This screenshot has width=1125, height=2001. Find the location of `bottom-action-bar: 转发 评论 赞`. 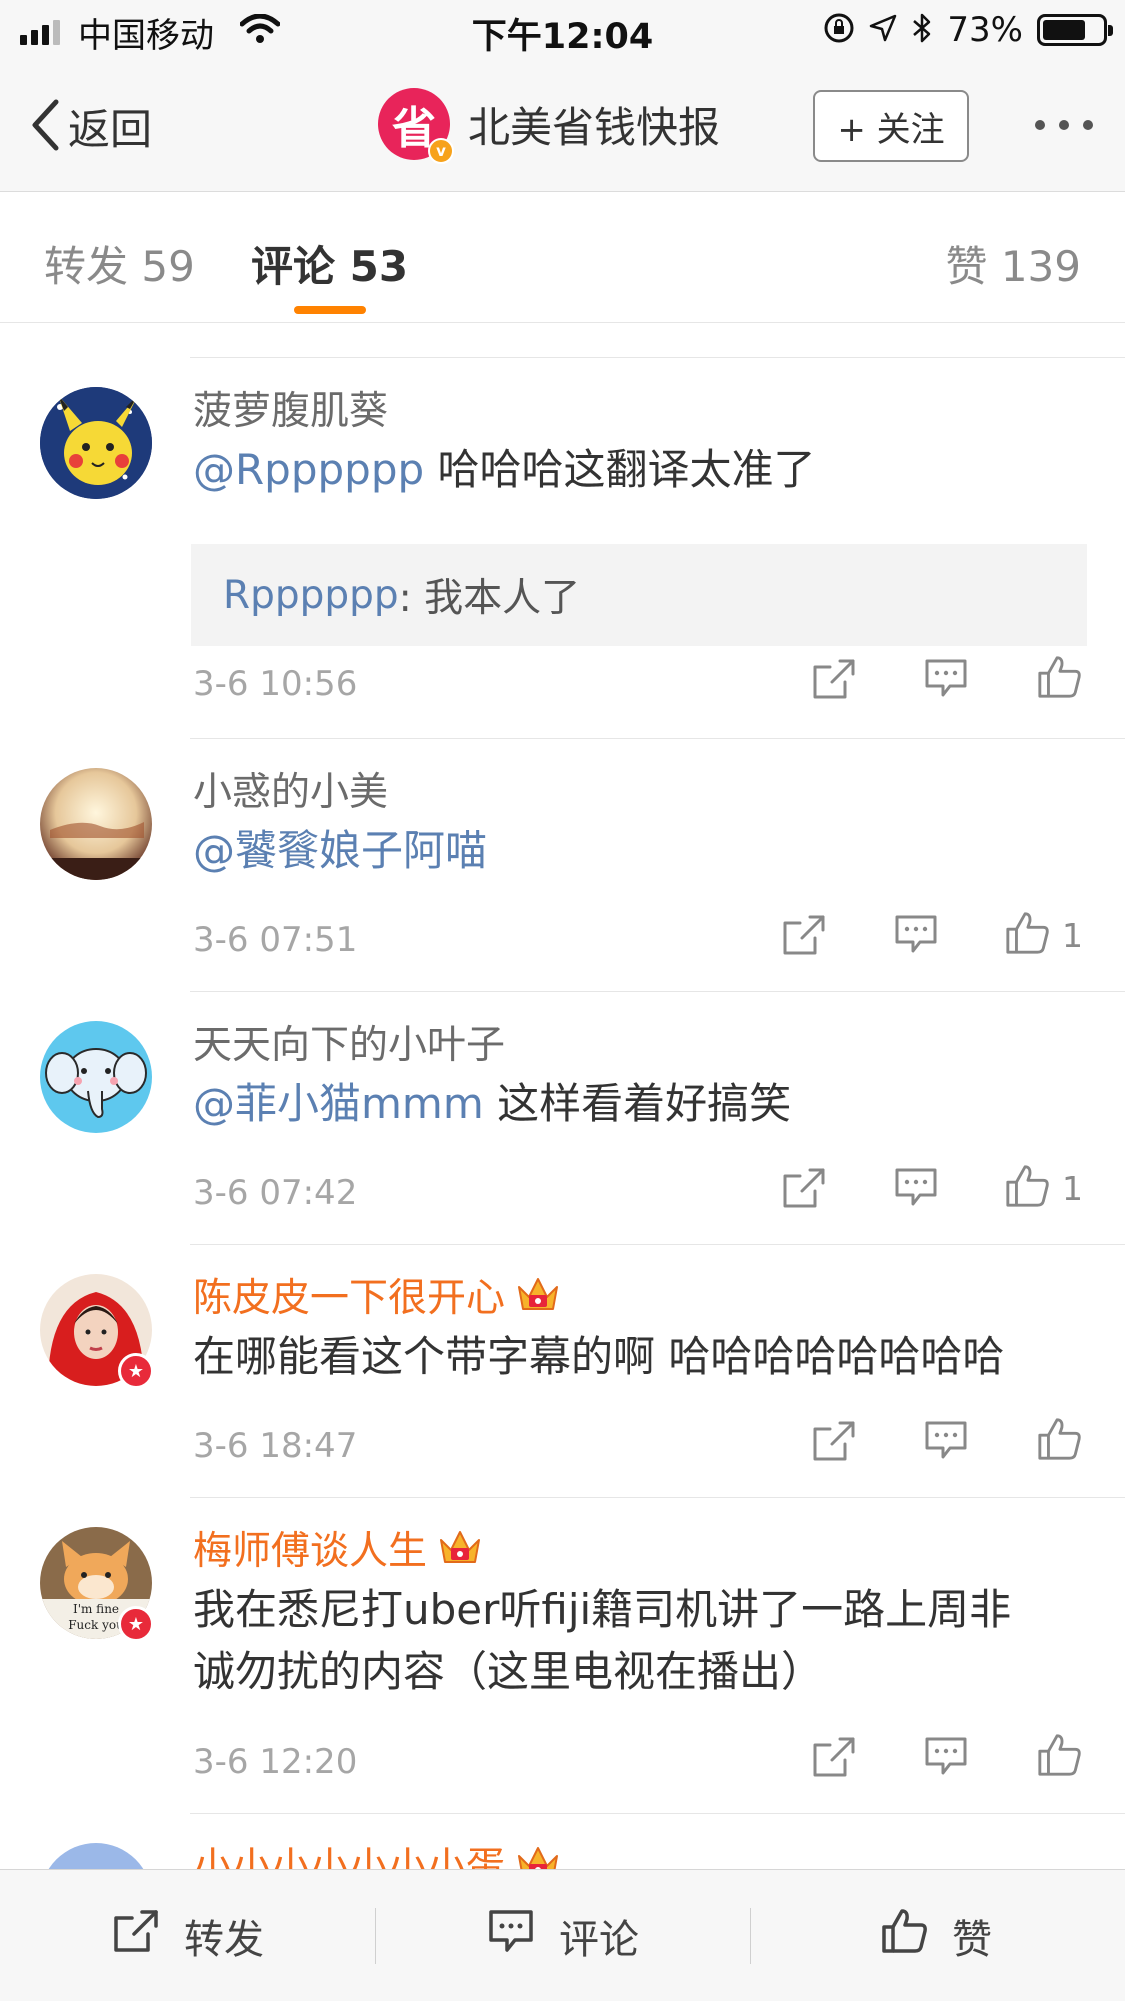

bottom-action-bar: 转发 评论 赞 is located at coordinates (562, 1935).